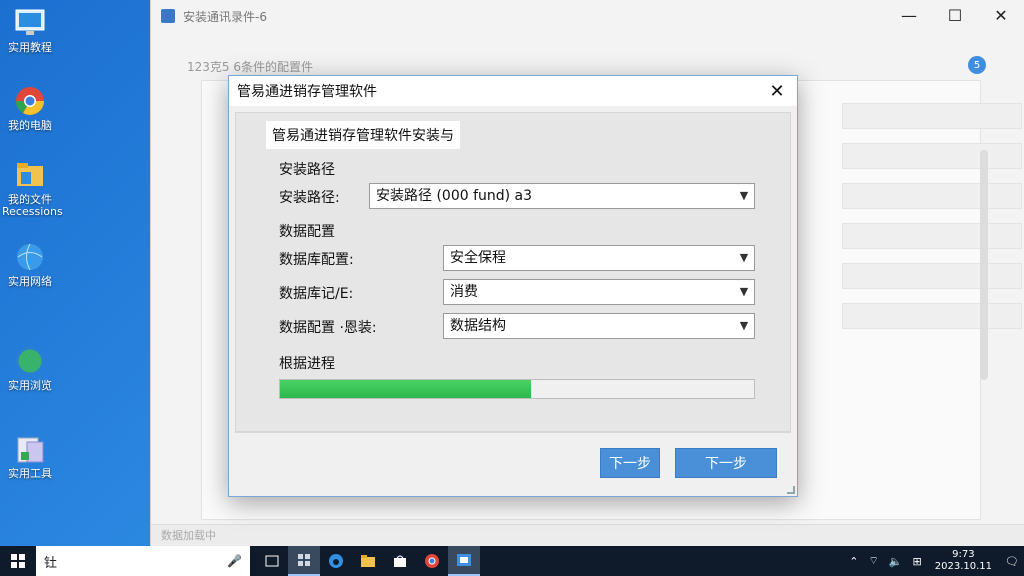 The image size is (1024, 576). What do you see at coordinates (30, 281) in the screenshot?
I see `desktop-icon-label: 实用网络` at bounding box center [30, 281].